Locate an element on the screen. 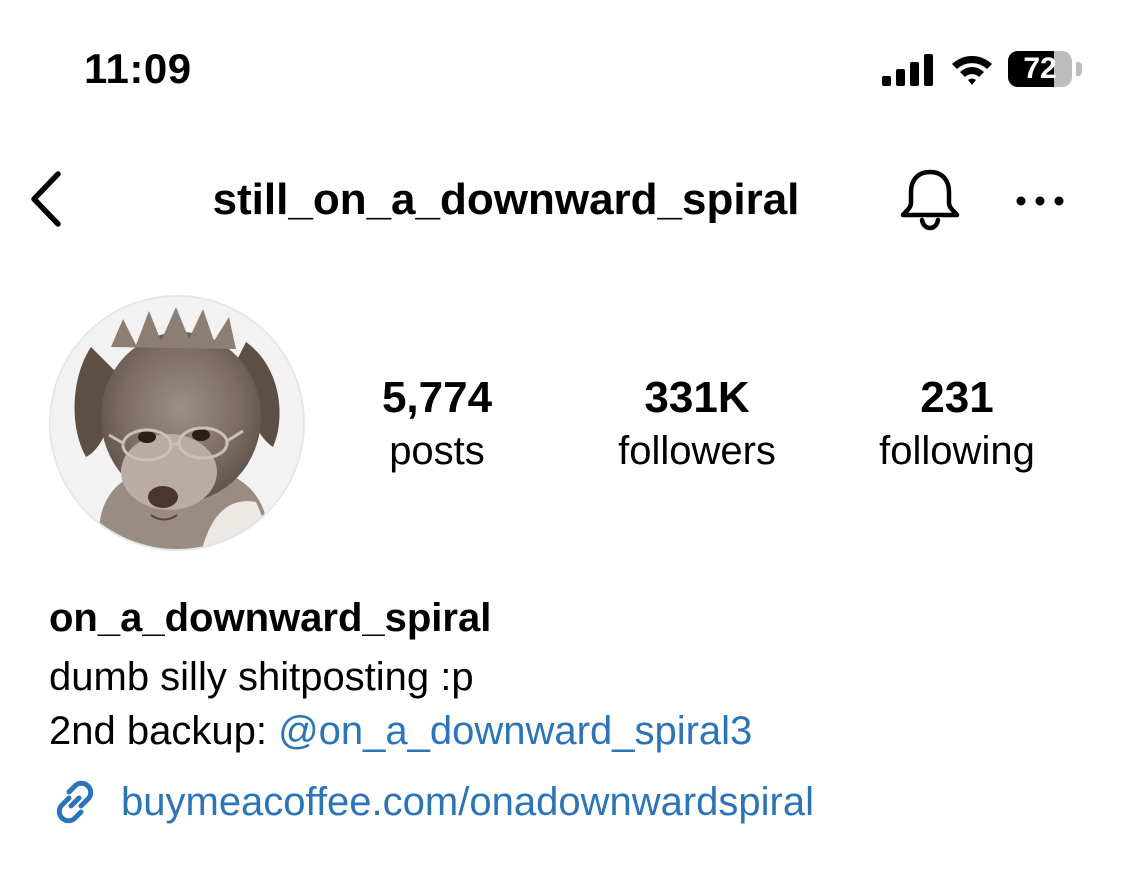 This screenshot has width=1125, height=876. profile-avatar is located at coordinates (177, 423).